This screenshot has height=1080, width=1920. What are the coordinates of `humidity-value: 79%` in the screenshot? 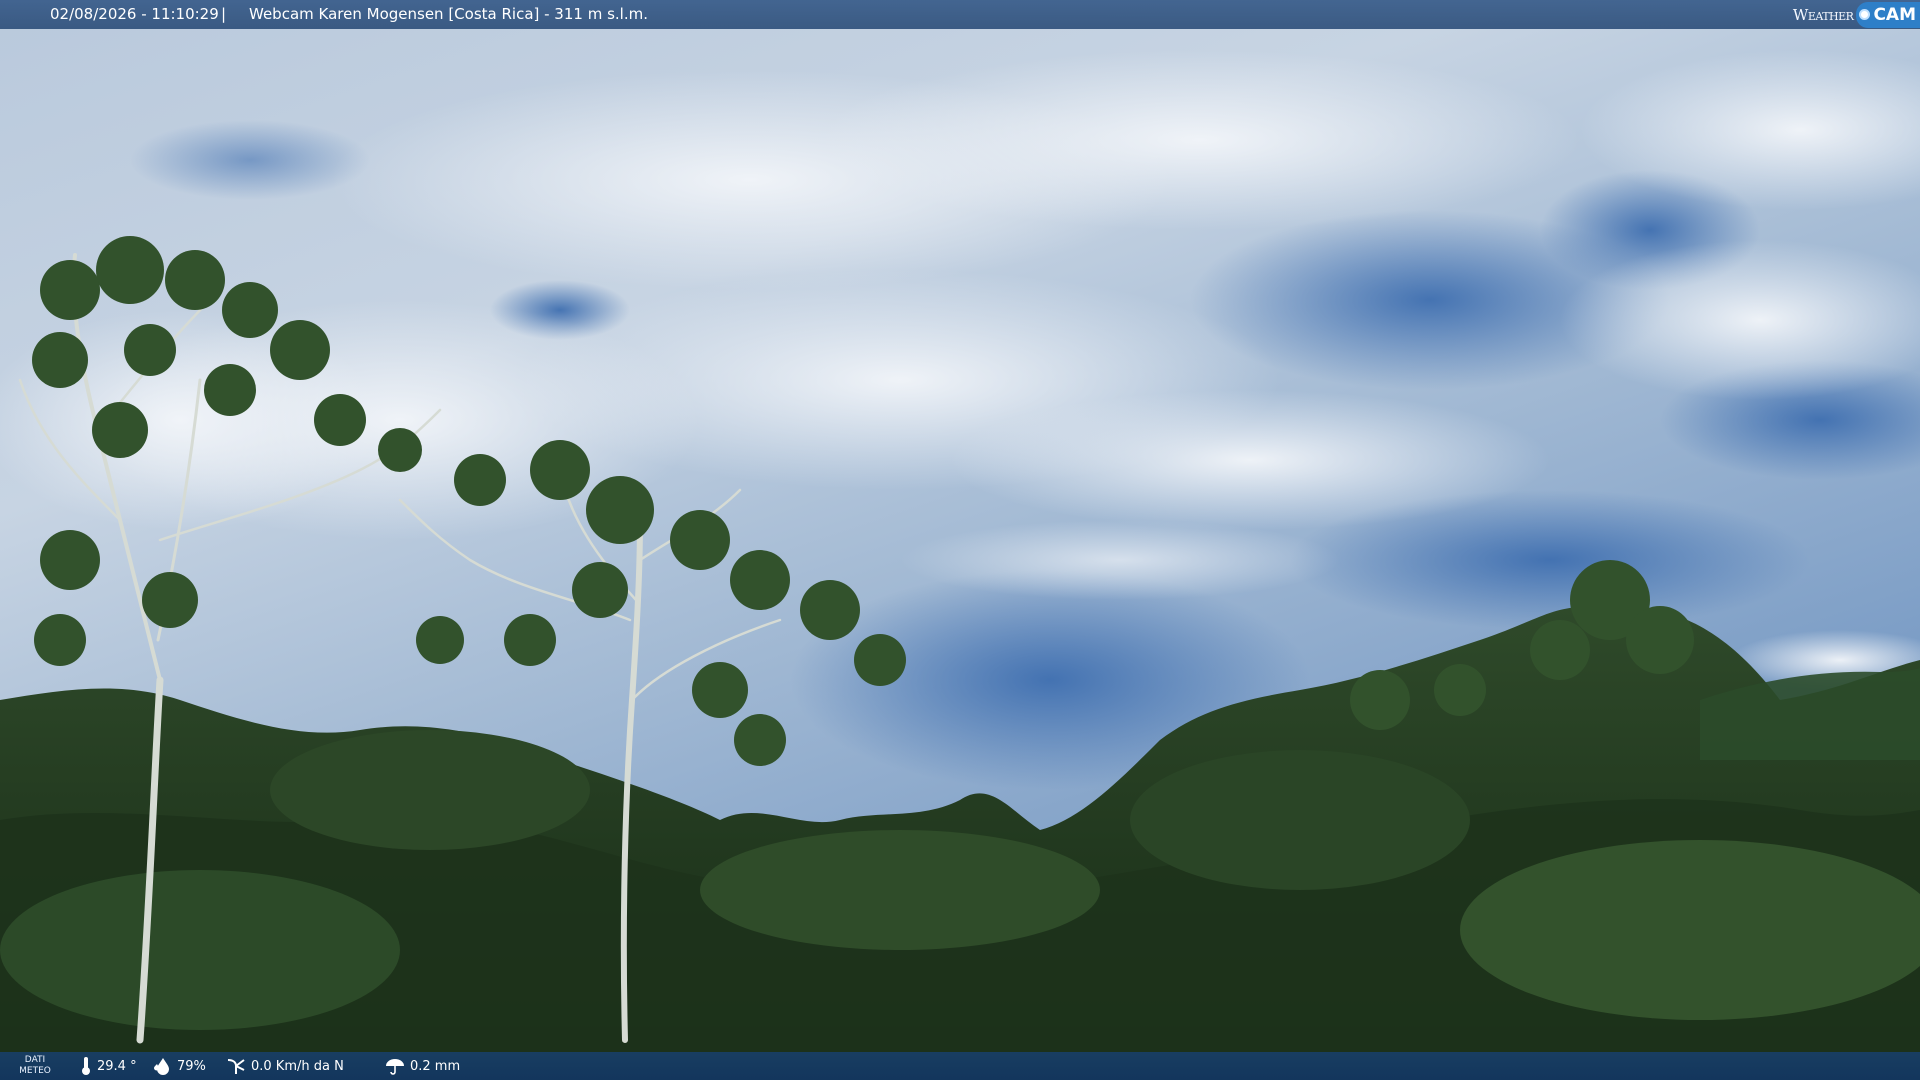 It's located at (191, 1066).